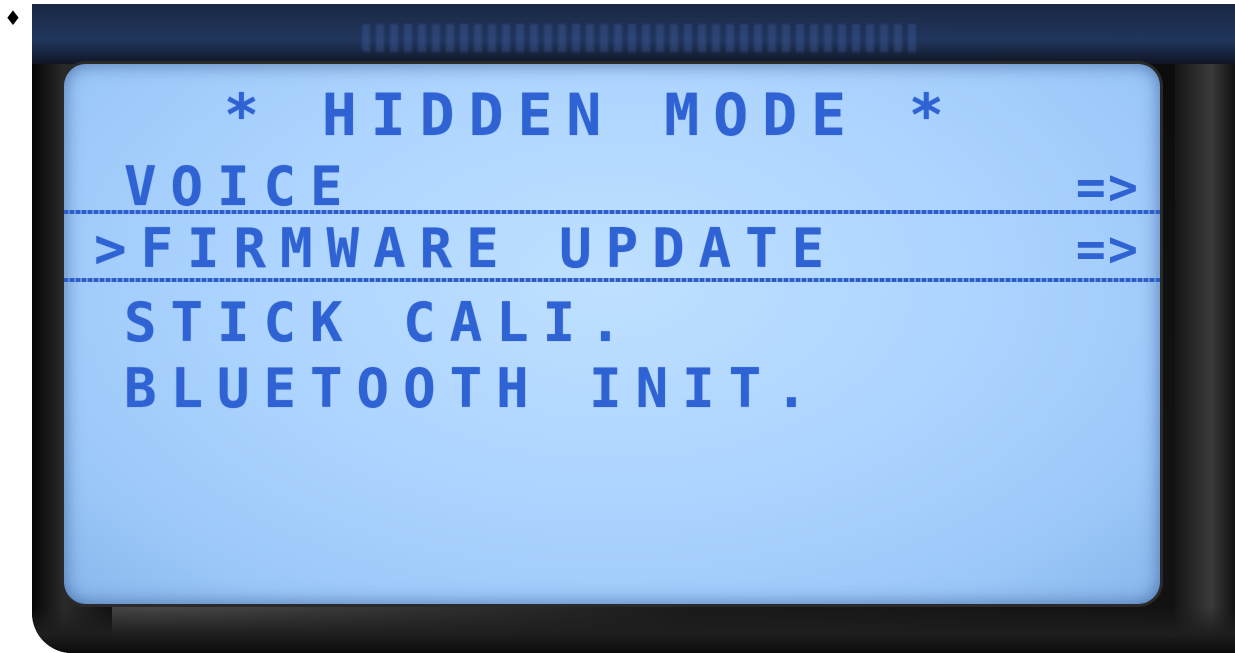  I want to click on bezel-reflection, so click(642, 38).